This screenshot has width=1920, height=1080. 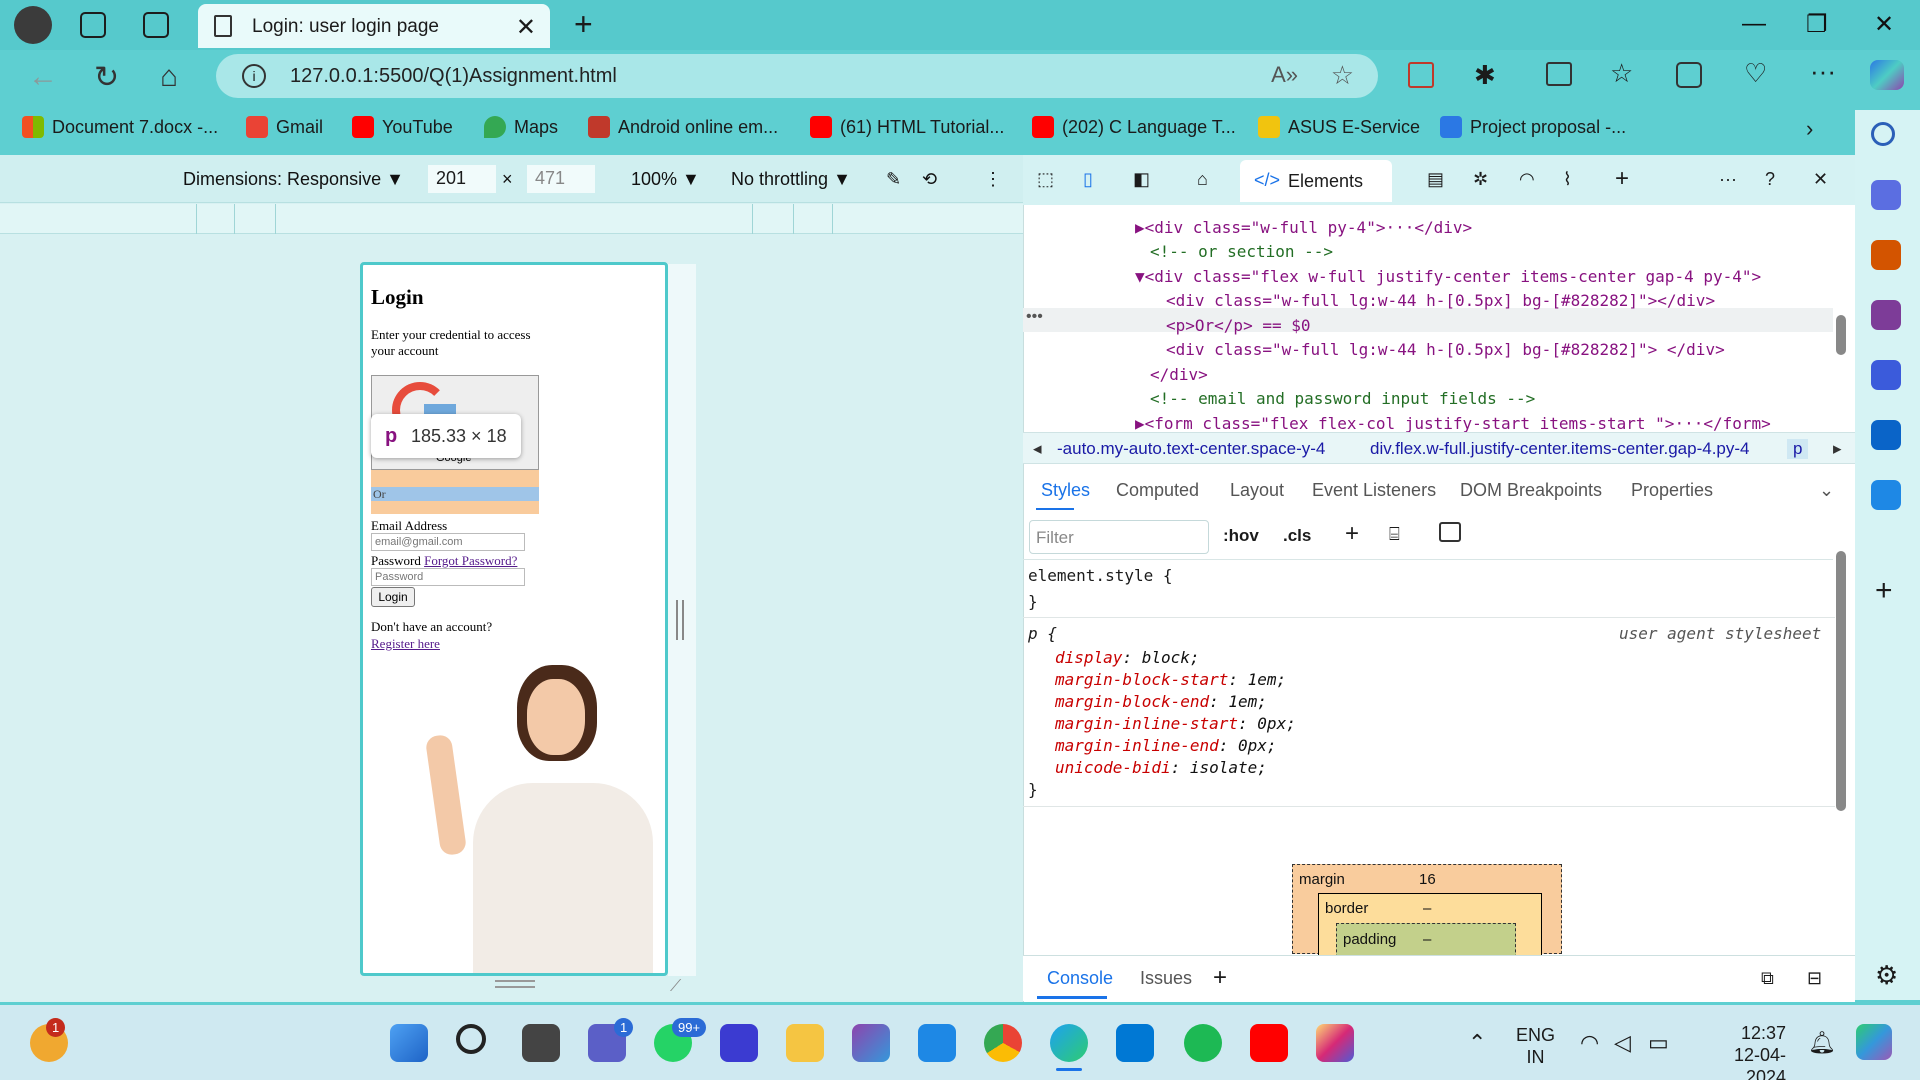 I want to click on paint-brush-icon: ⌸, so click(x=1394, y=534).